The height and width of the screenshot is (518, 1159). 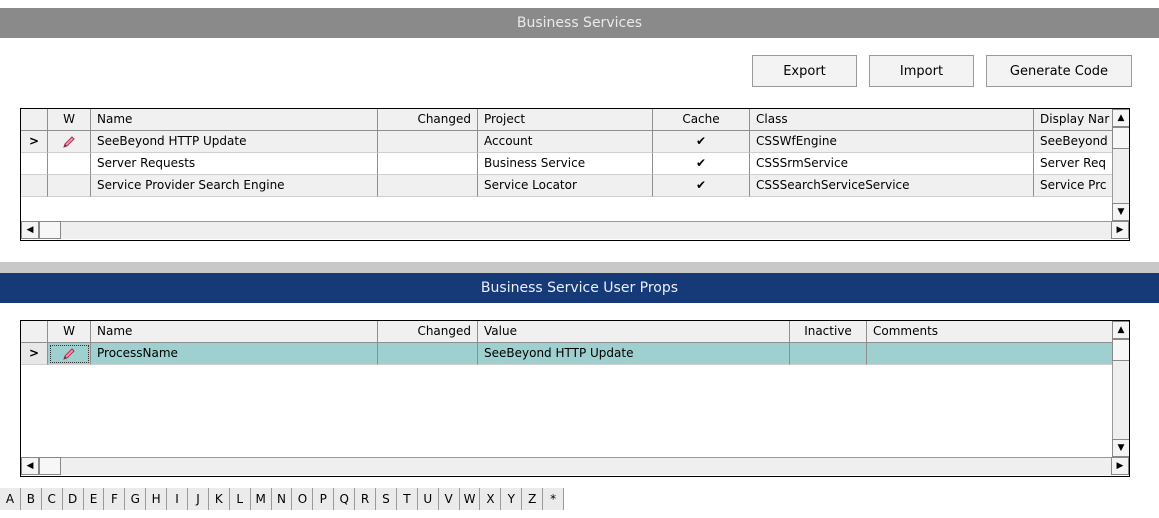 What do you see at coordinates (565, 186) in the screenshot?
I see `cell-project: Service Locator` at bounding box center [565, 186].